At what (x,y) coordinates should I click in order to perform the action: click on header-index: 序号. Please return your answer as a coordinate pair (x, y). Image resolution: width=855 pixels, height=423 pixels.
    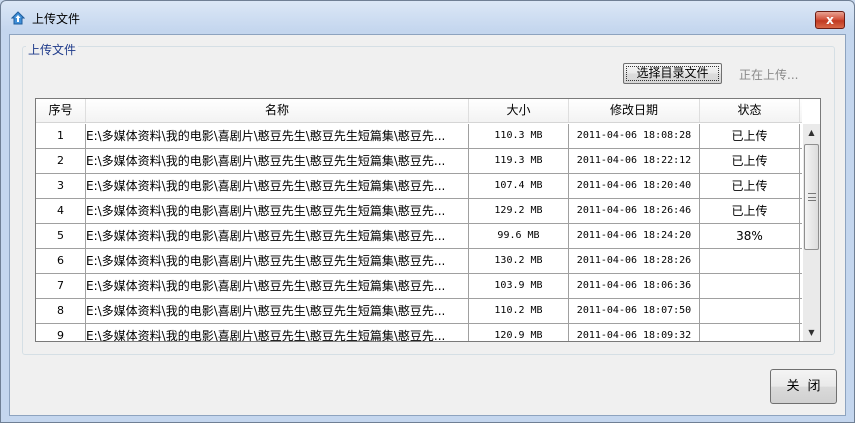
    Looking at the image, I should click on (61, 110).